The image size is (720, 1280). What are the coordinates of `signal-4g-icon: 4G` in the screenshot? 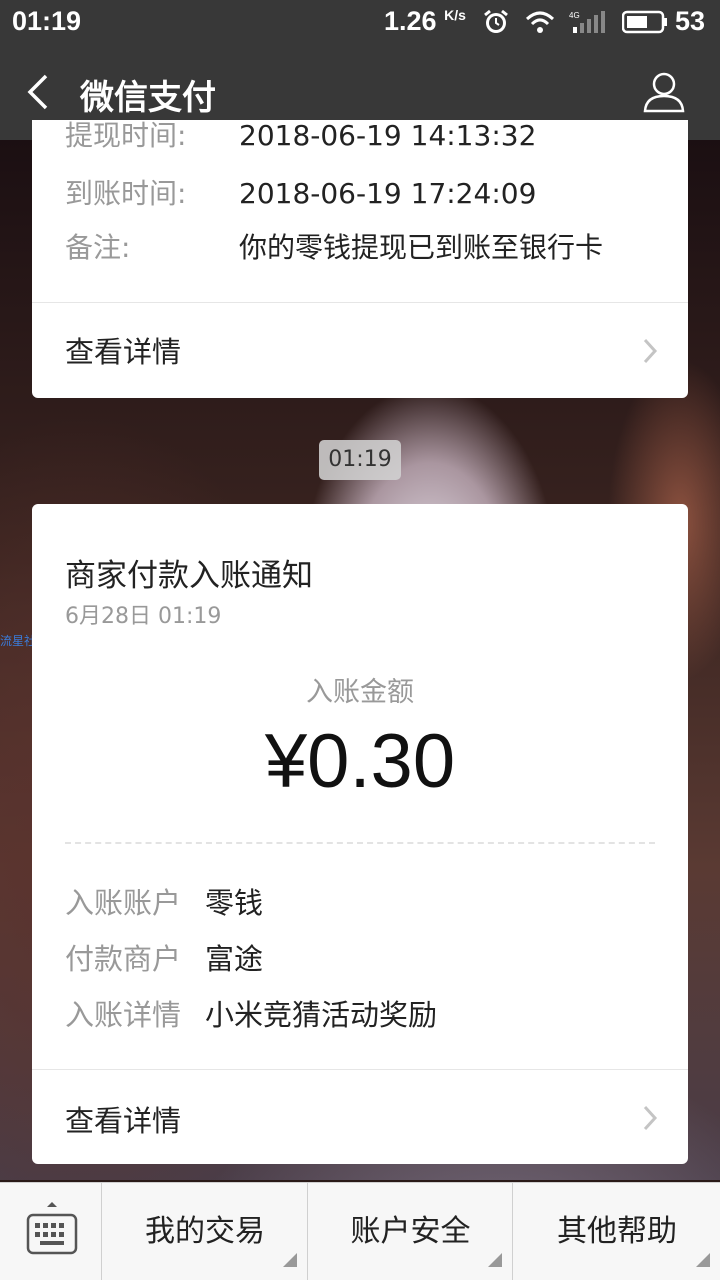 It's located at (587, 22).